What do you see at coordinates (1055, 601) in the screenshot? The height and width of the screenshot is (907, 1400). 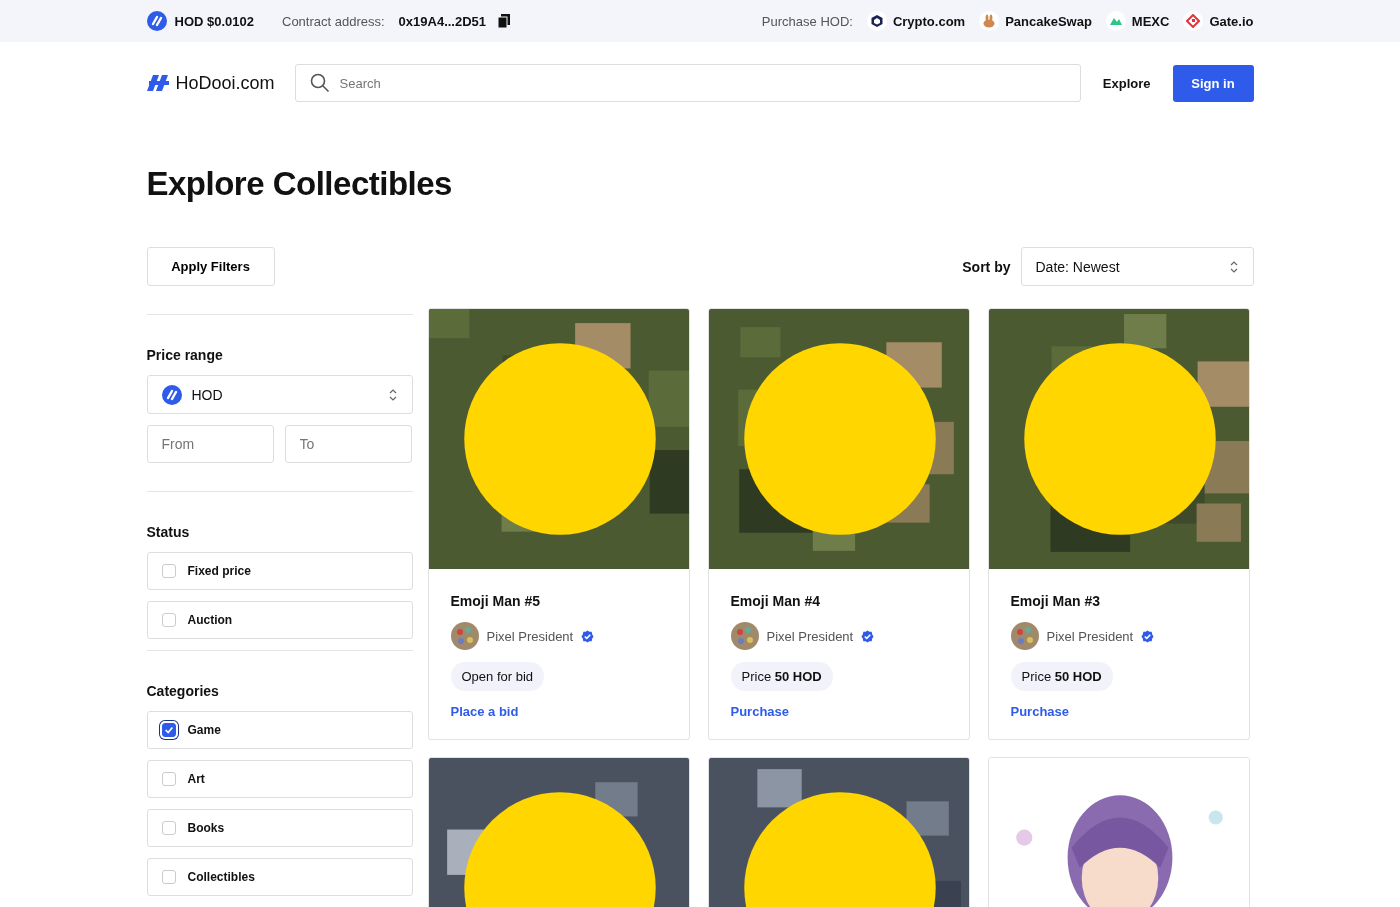 I see `card-title: Emoji Man #3` at bounding box center [1055, 601].